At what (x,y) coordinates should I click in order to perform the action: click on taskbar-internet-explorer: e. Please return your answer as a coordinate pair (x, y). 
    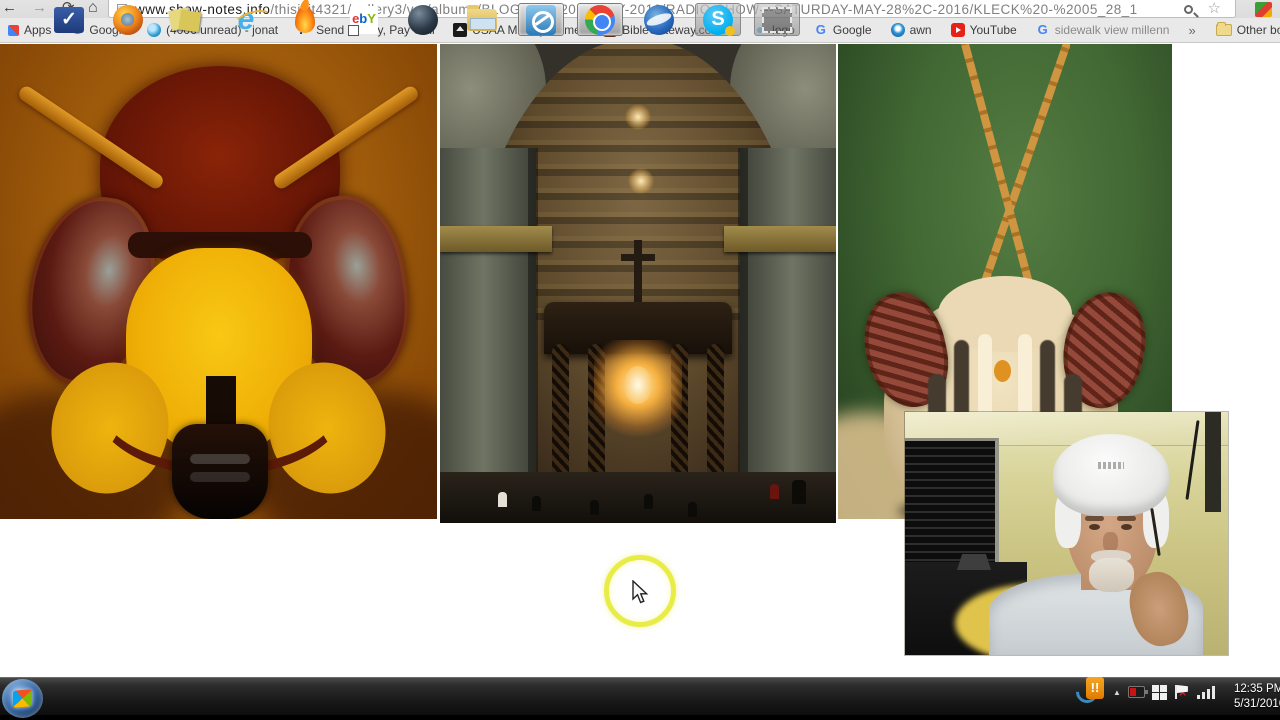
    Looking at the image, I should click on (246, 19).